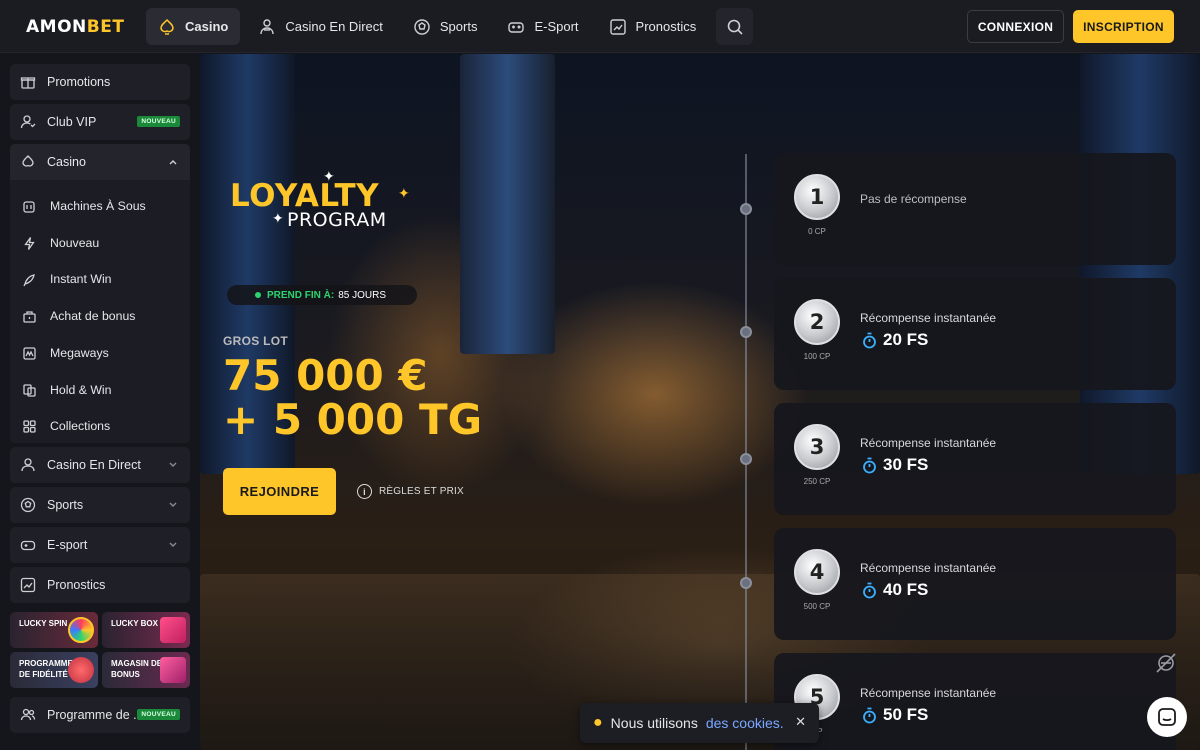  I want to click on sidebar-sub-instant-win: Instant Win, so click(67, 279).